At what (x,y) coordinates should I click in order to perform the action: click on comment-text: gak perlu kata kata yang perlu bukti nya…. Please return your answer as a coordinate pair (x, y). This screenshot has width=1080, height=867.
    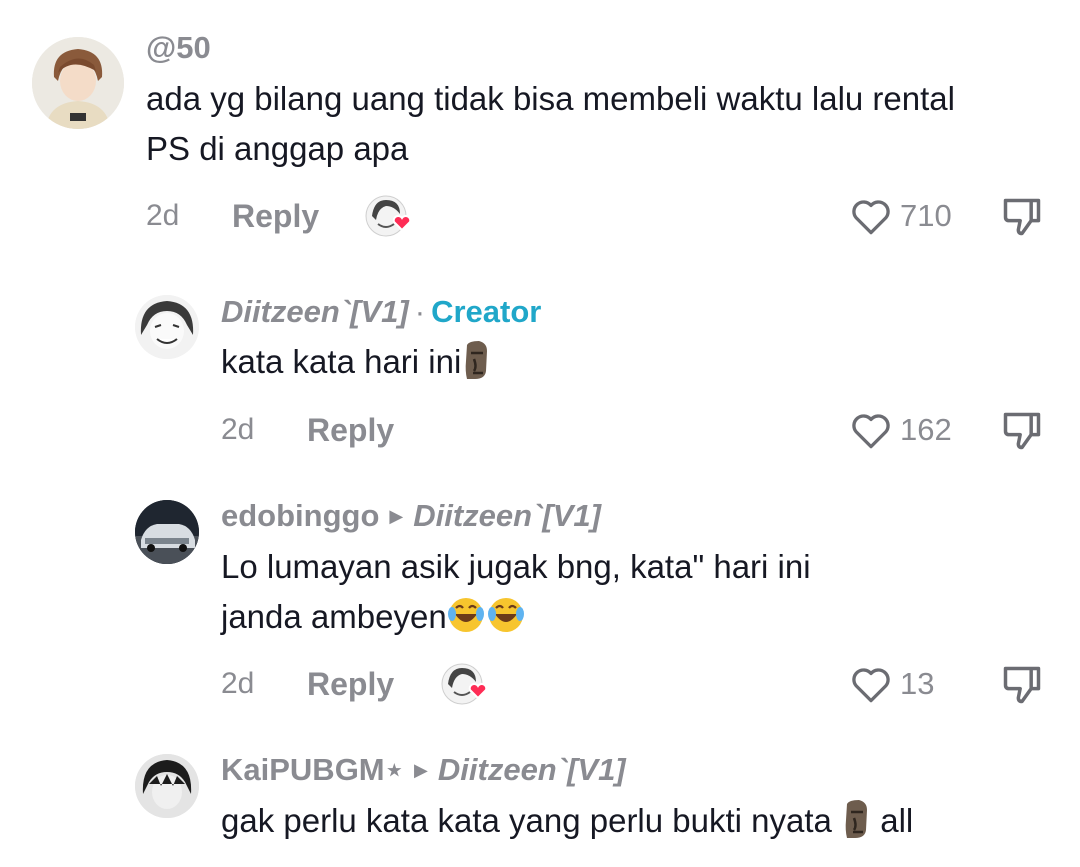
    Looking at the image, I should click on (567, 824).